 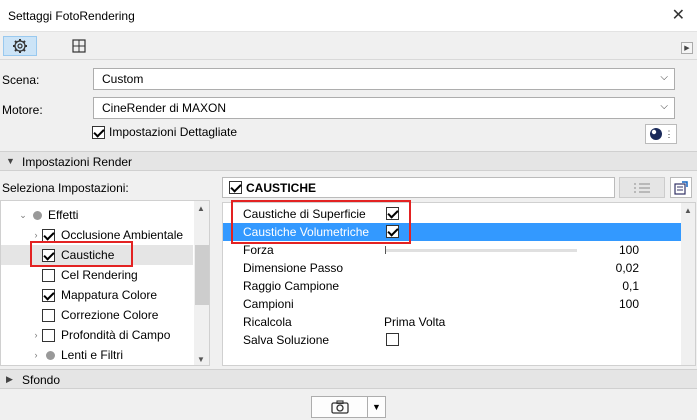 What do you see at coordinates (669, 133) in the screenshot?
I see `more-options-icon: ⋮` at bounding box center [669, 133].